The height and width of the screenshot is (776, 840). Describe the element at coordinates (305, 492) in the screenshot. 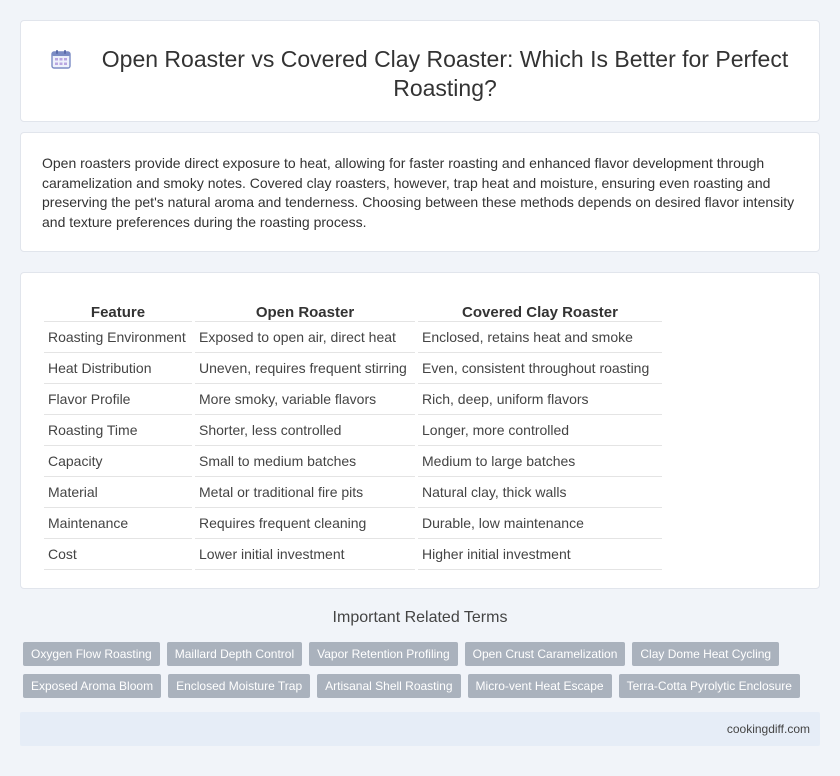

I see `table-cell-open: Metal or traditional fire pits` at that location.